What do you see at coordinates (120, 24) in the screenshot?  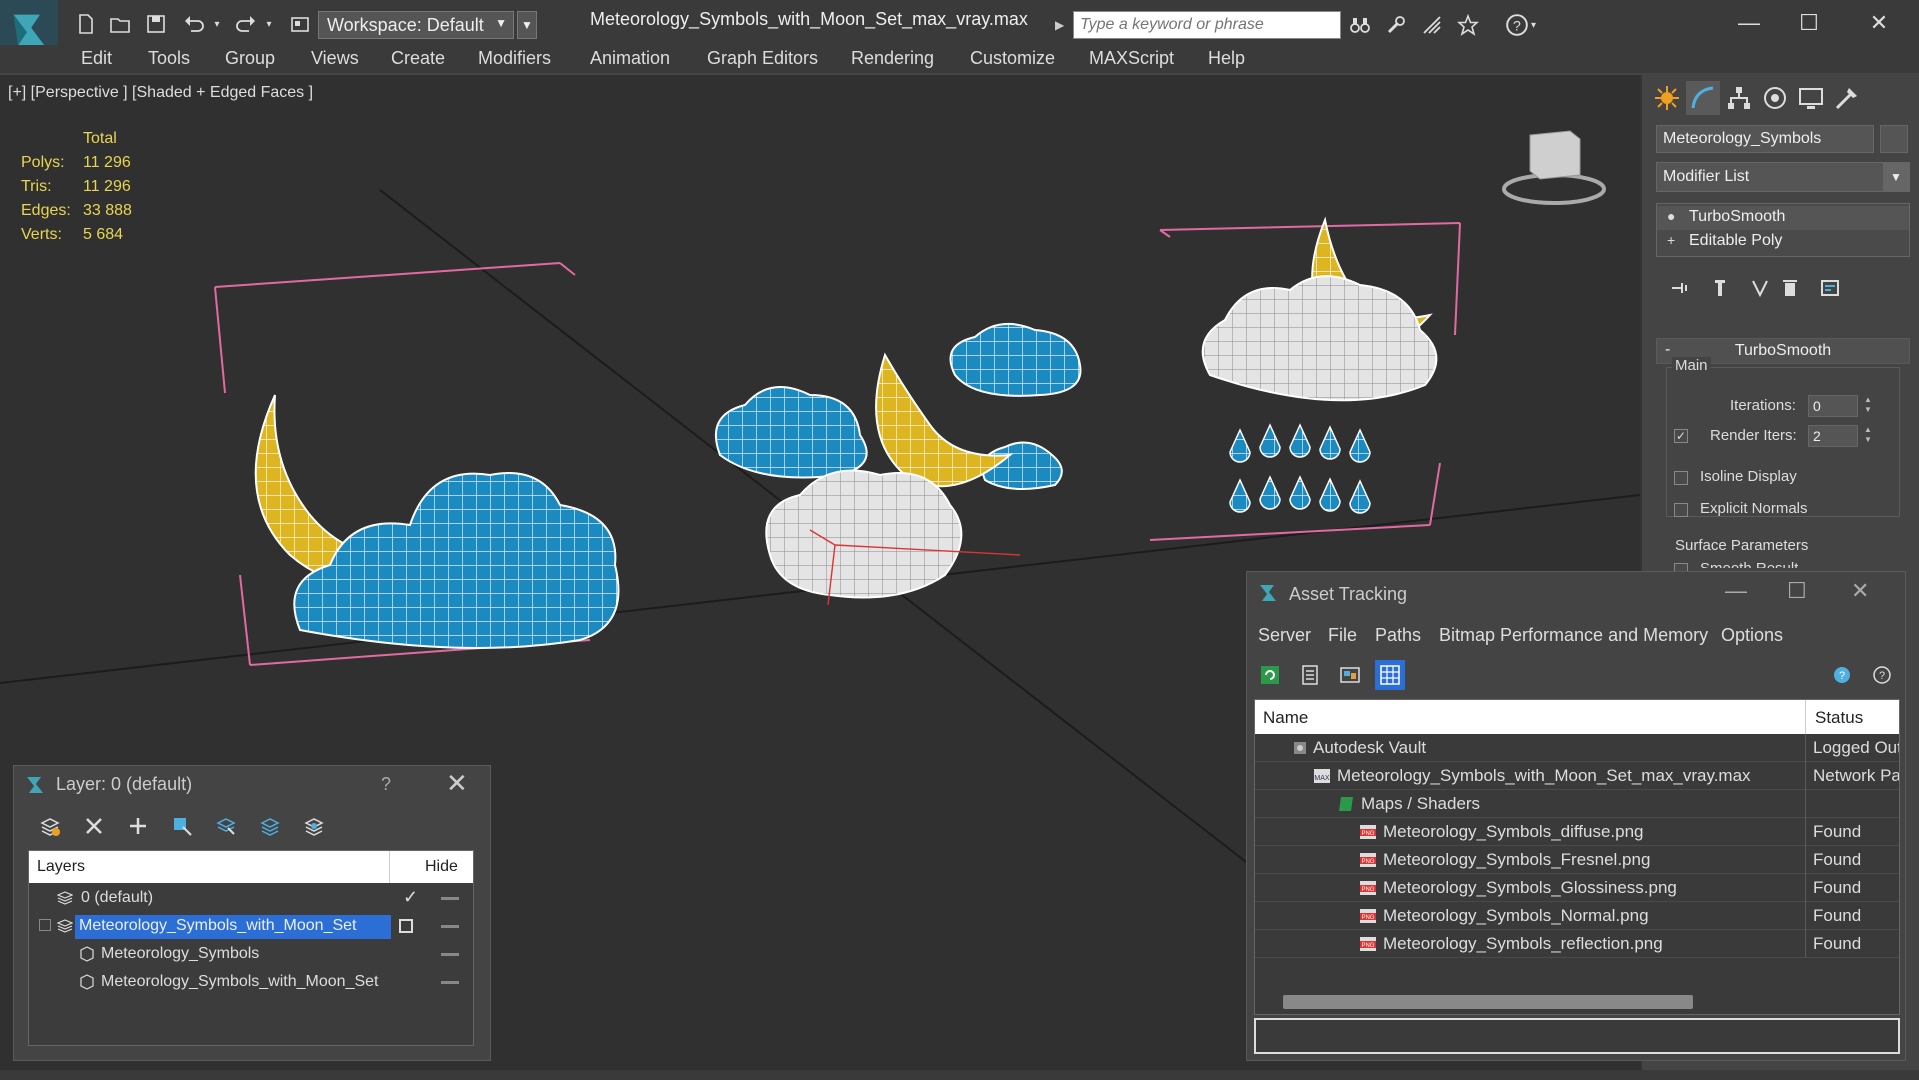 I see `open-folder-icon` at bounding box center [120, 24].